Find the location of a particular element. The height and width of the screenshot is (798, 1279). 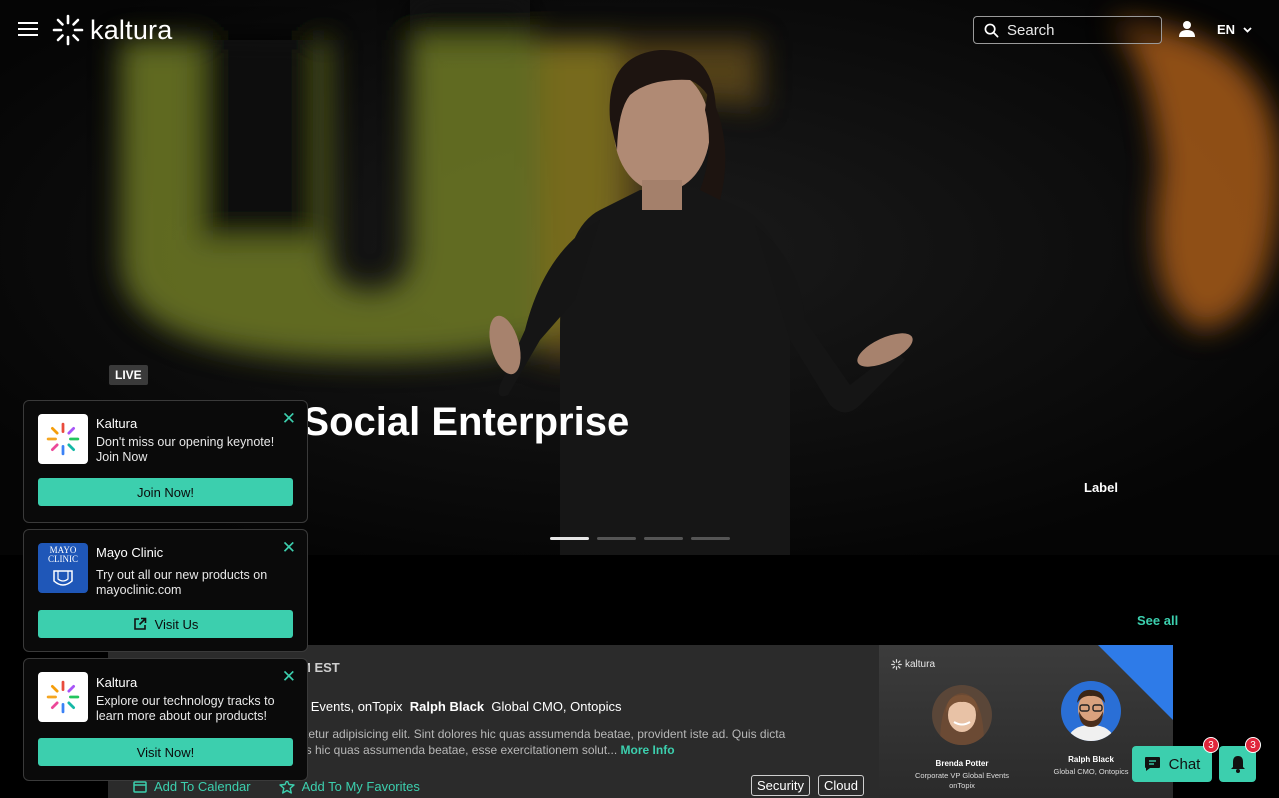

tag-security: Security is located at coordinates (780, 785).